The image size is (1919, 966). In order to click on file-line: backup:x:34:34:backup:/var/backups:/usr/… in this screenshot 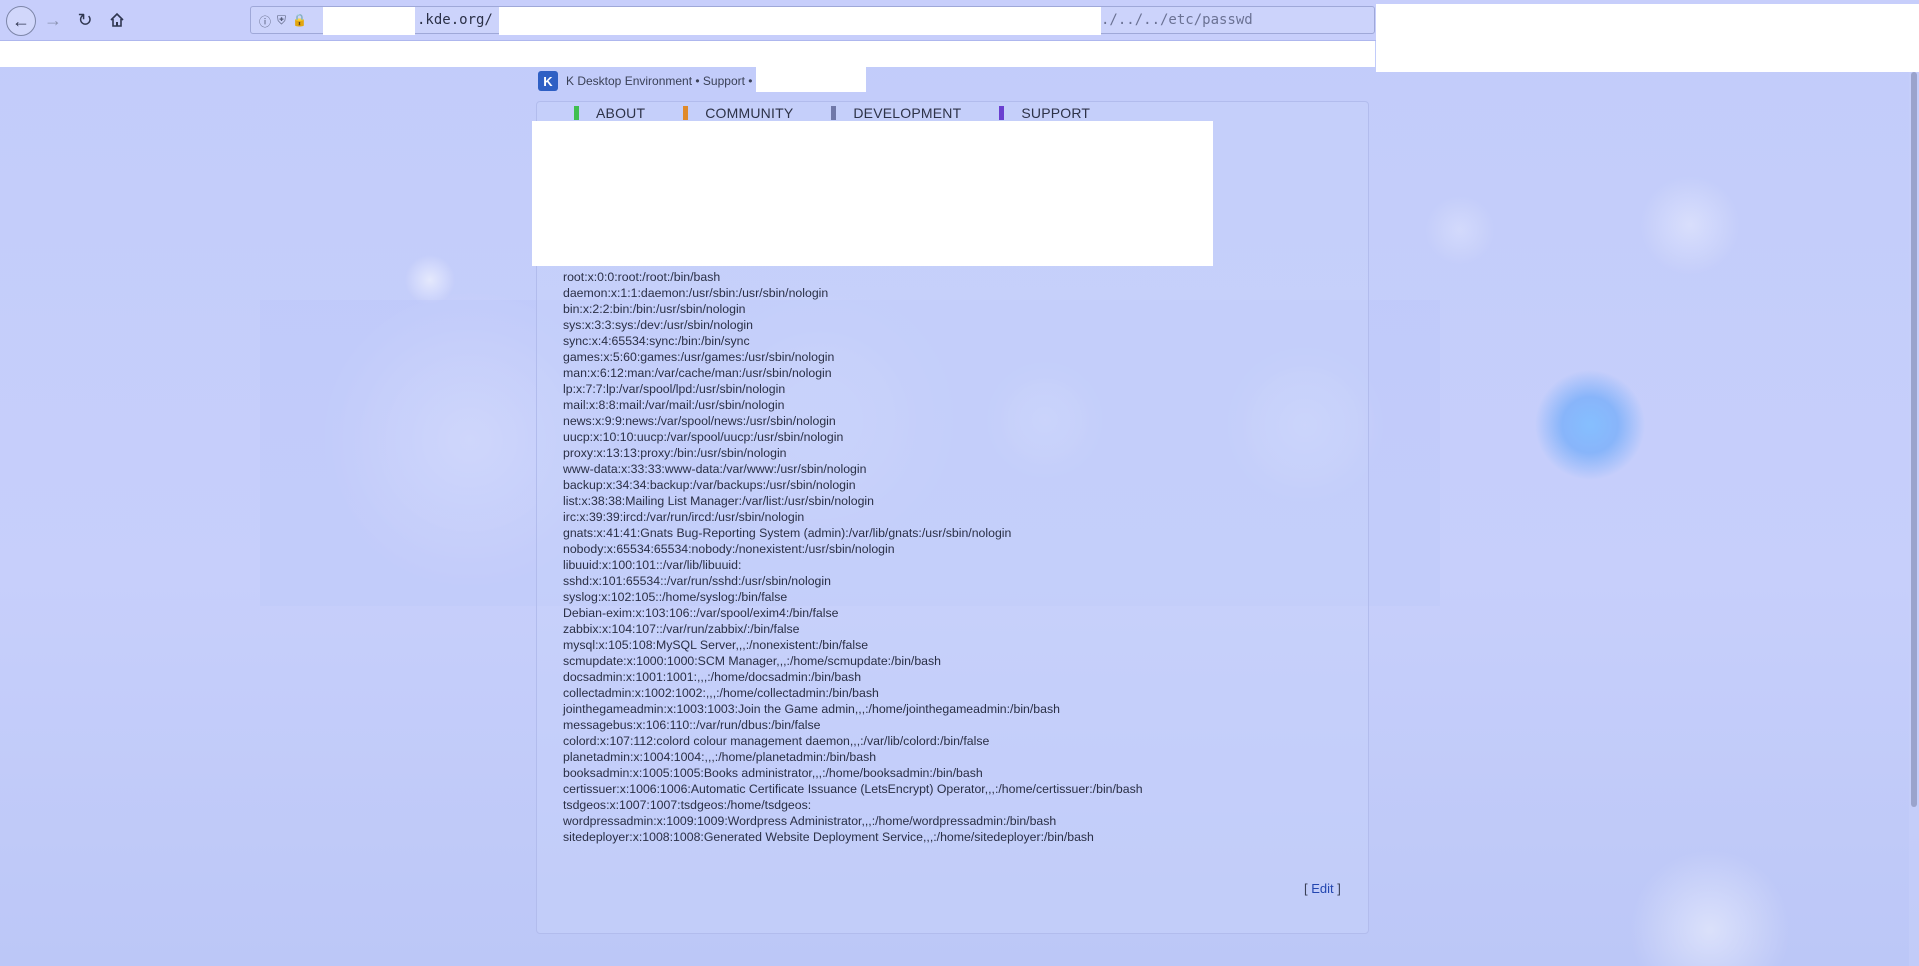, I will do `click(709, 485)`.